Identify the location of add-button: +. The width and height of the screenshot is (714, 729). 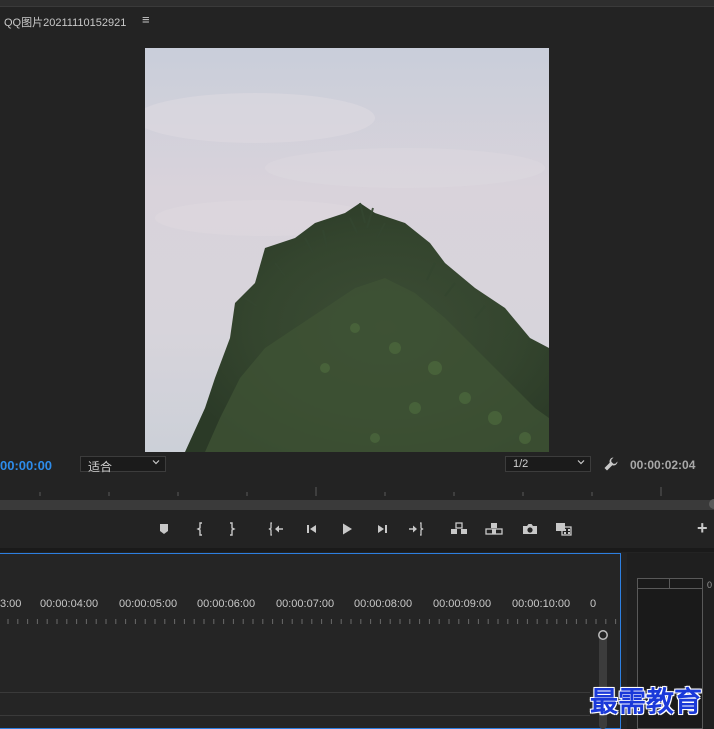
(702, 528).